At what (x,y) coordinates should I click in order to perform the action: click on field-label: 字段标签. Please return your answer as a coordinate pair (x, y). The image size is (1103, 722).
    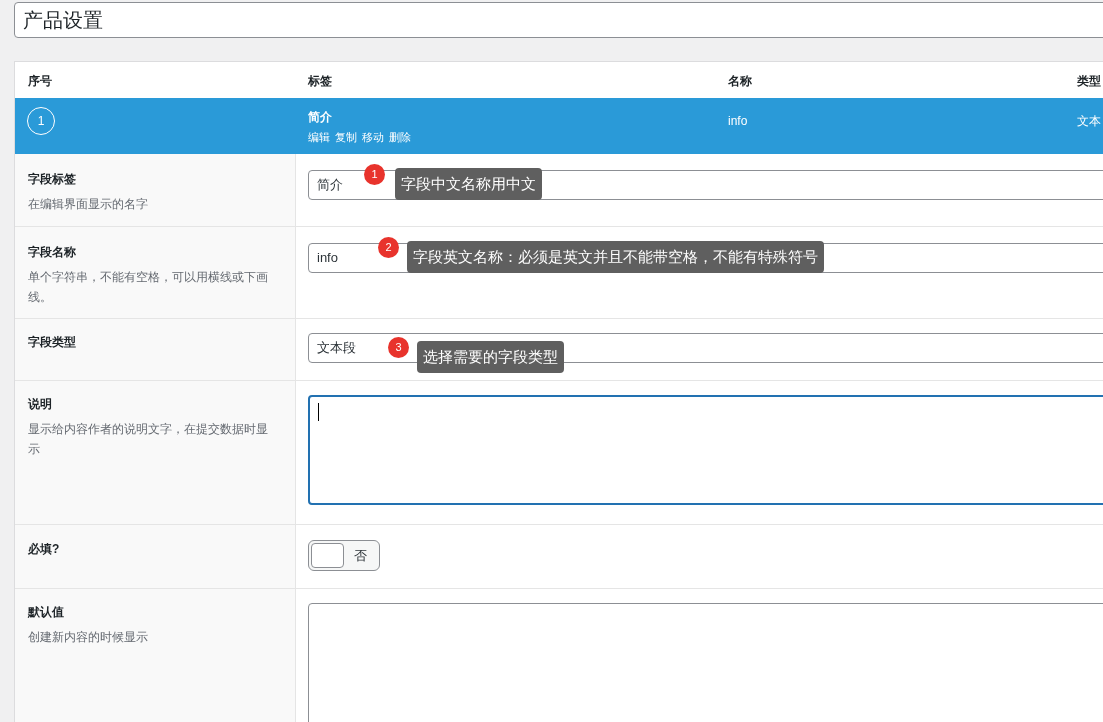
    Looking at the image, I should click on (52, 179).